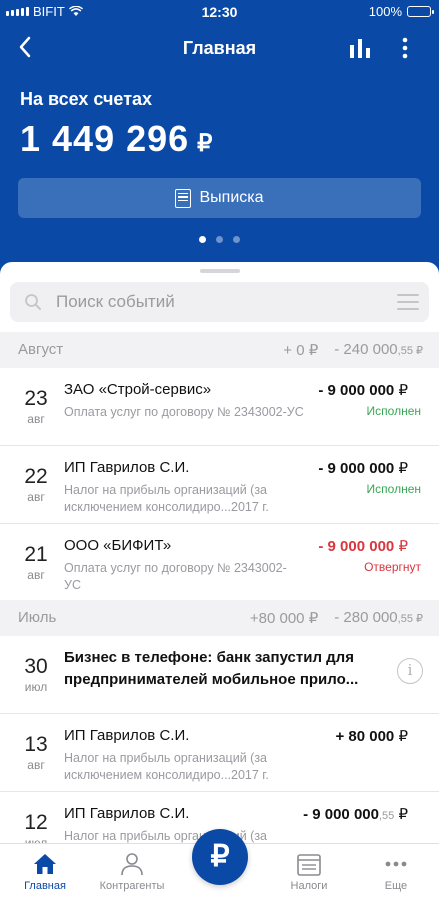 This screenshot has width=439, height=900. Describe the element at coordinates (132, 864) in the screenshot. I see `person-icon` at that location.